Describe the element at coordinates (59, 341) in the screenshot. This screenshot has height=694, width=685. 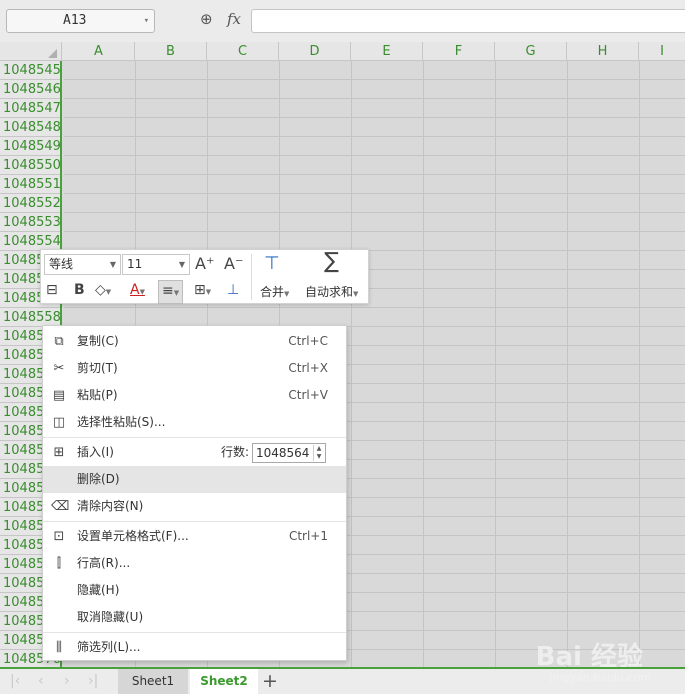
I see `copy-icon: ⧉` at that location.